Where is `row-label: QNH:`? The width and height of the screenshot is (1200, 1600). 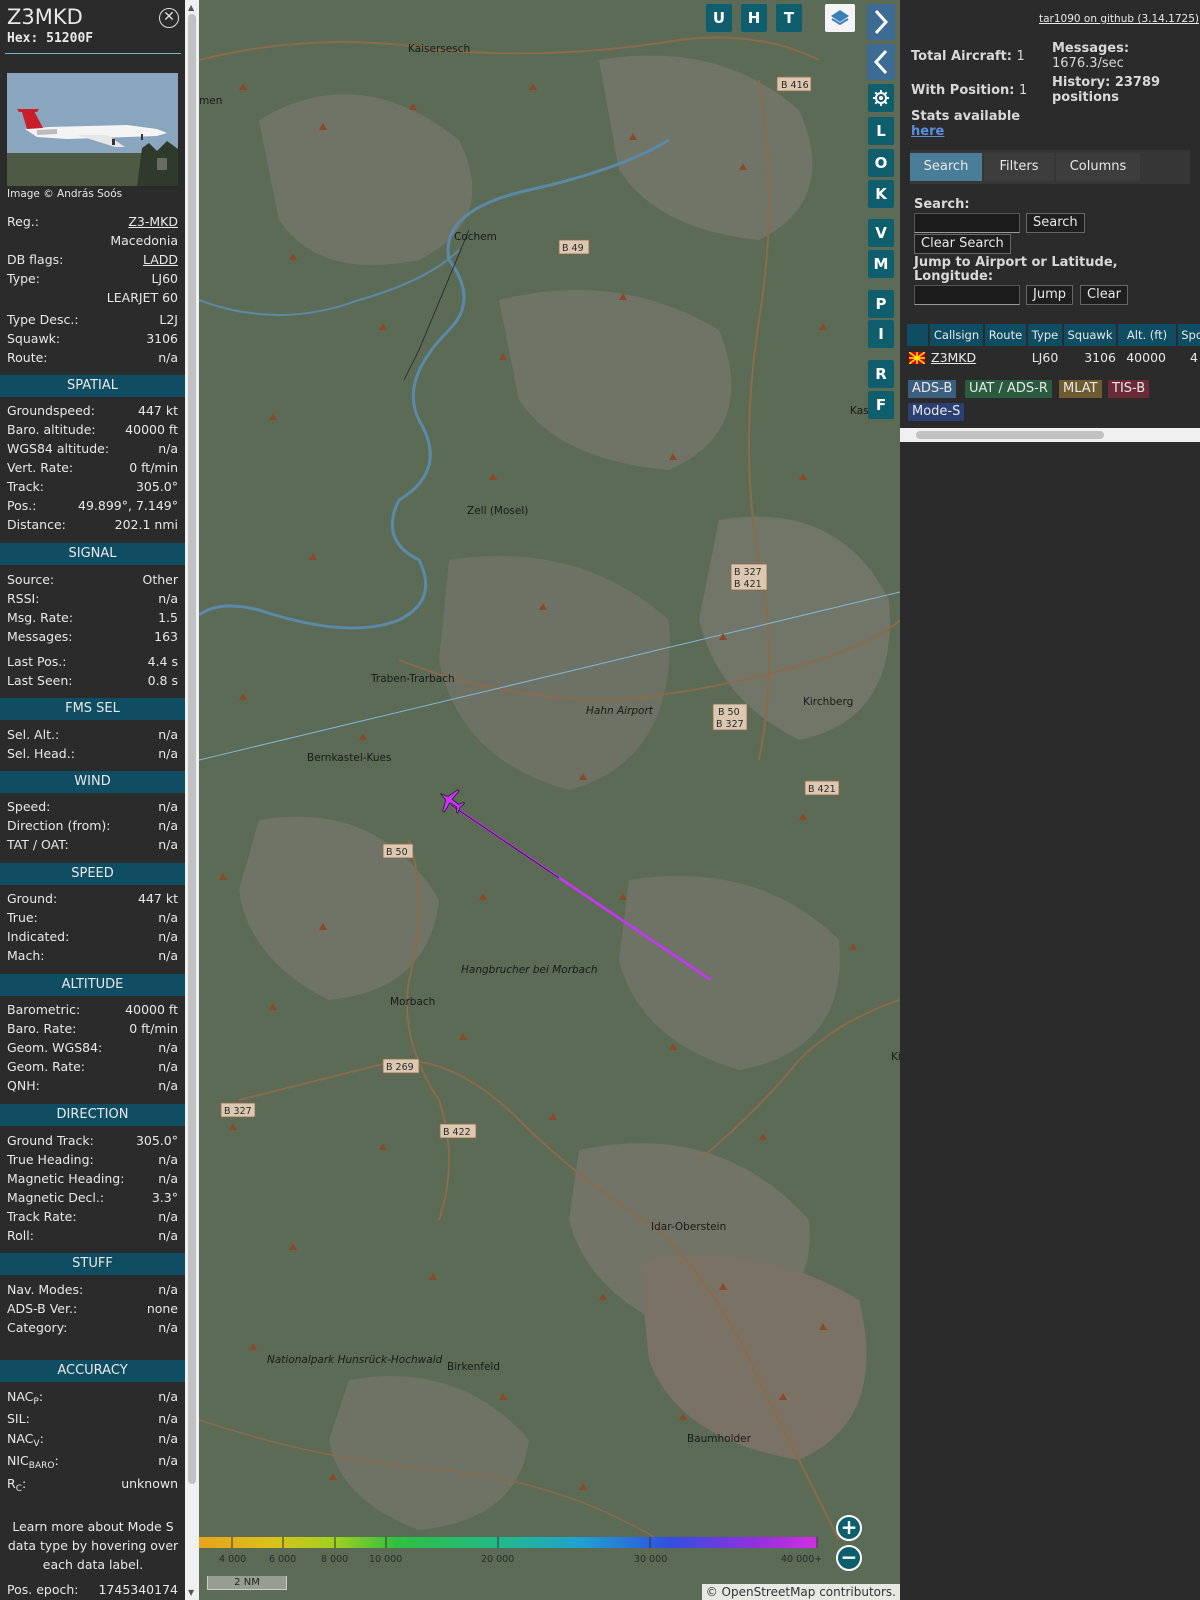
row-label: QNH: is located at coordinates (23, 1085).